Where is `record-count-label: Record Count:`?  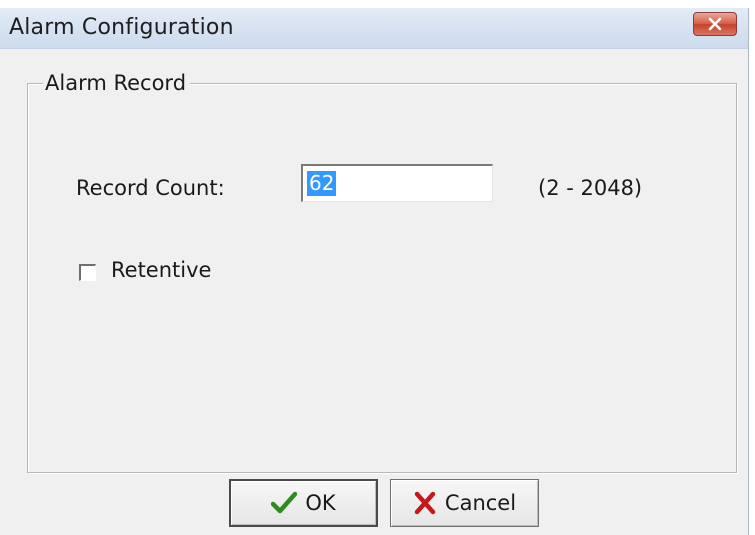 record-count-label: Record Count: is located at coordinates (150, 188).